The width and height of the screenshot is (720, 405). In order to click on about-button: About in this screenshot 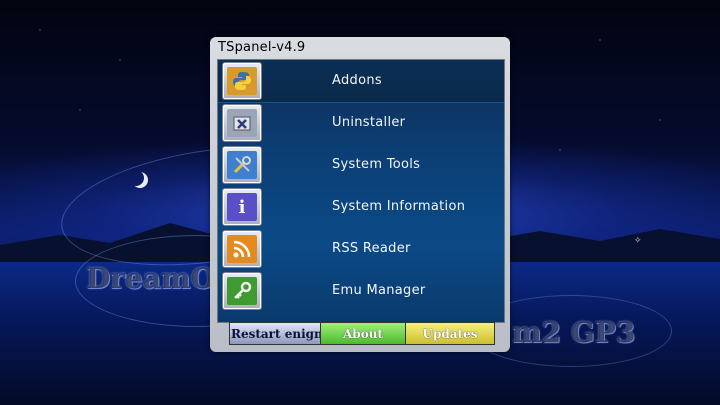, I will do `click(363, 333)`.